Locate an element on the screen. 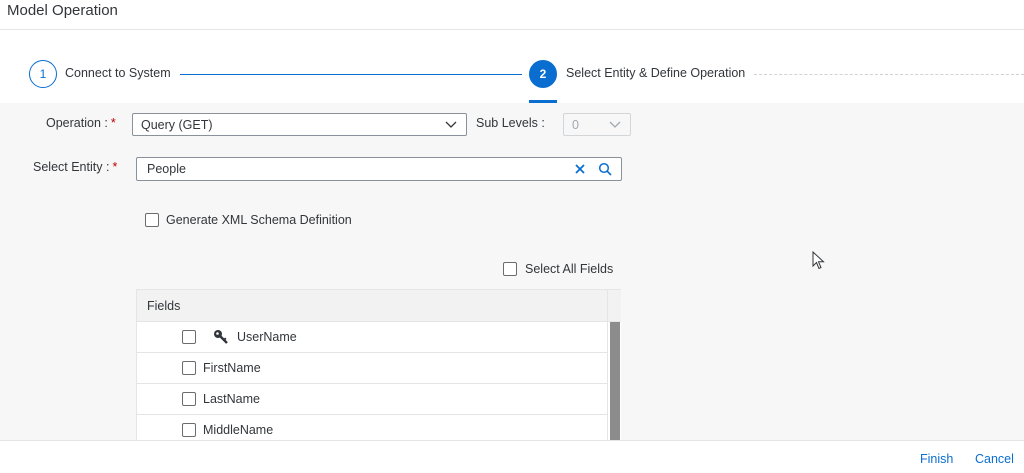 The height and width of the screenshot is (473, 1024). step-connector is located at coordinates (351, 74).